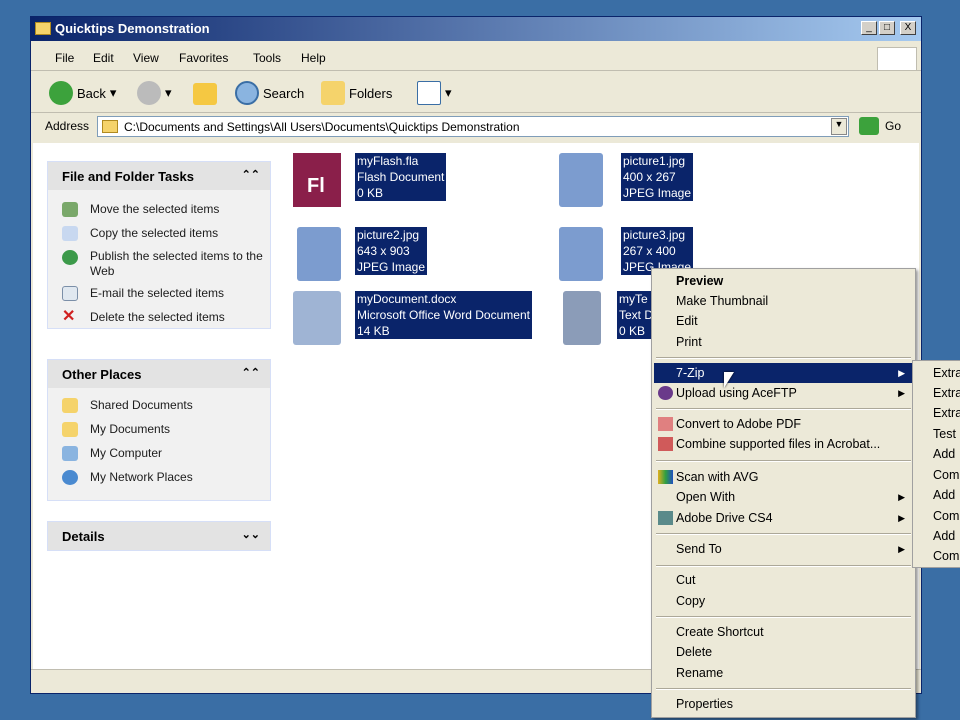  Describe the element at coordinates (783, 689) in the screenshot. I see `separator` at that location.